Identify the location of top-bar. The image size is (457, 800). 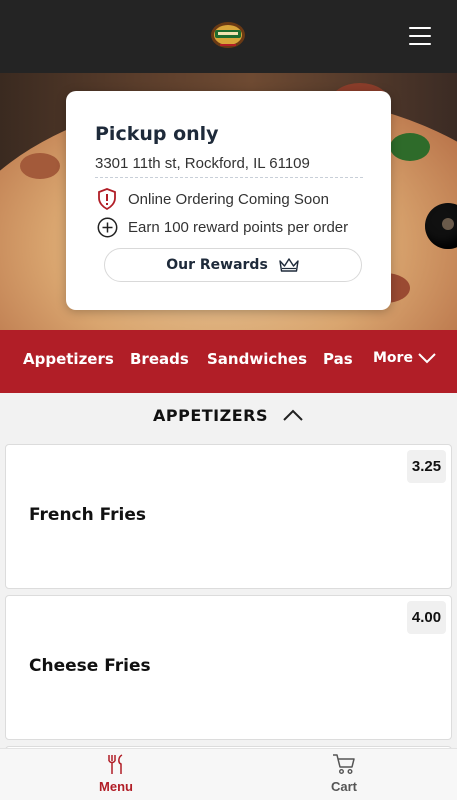
(228, 36).